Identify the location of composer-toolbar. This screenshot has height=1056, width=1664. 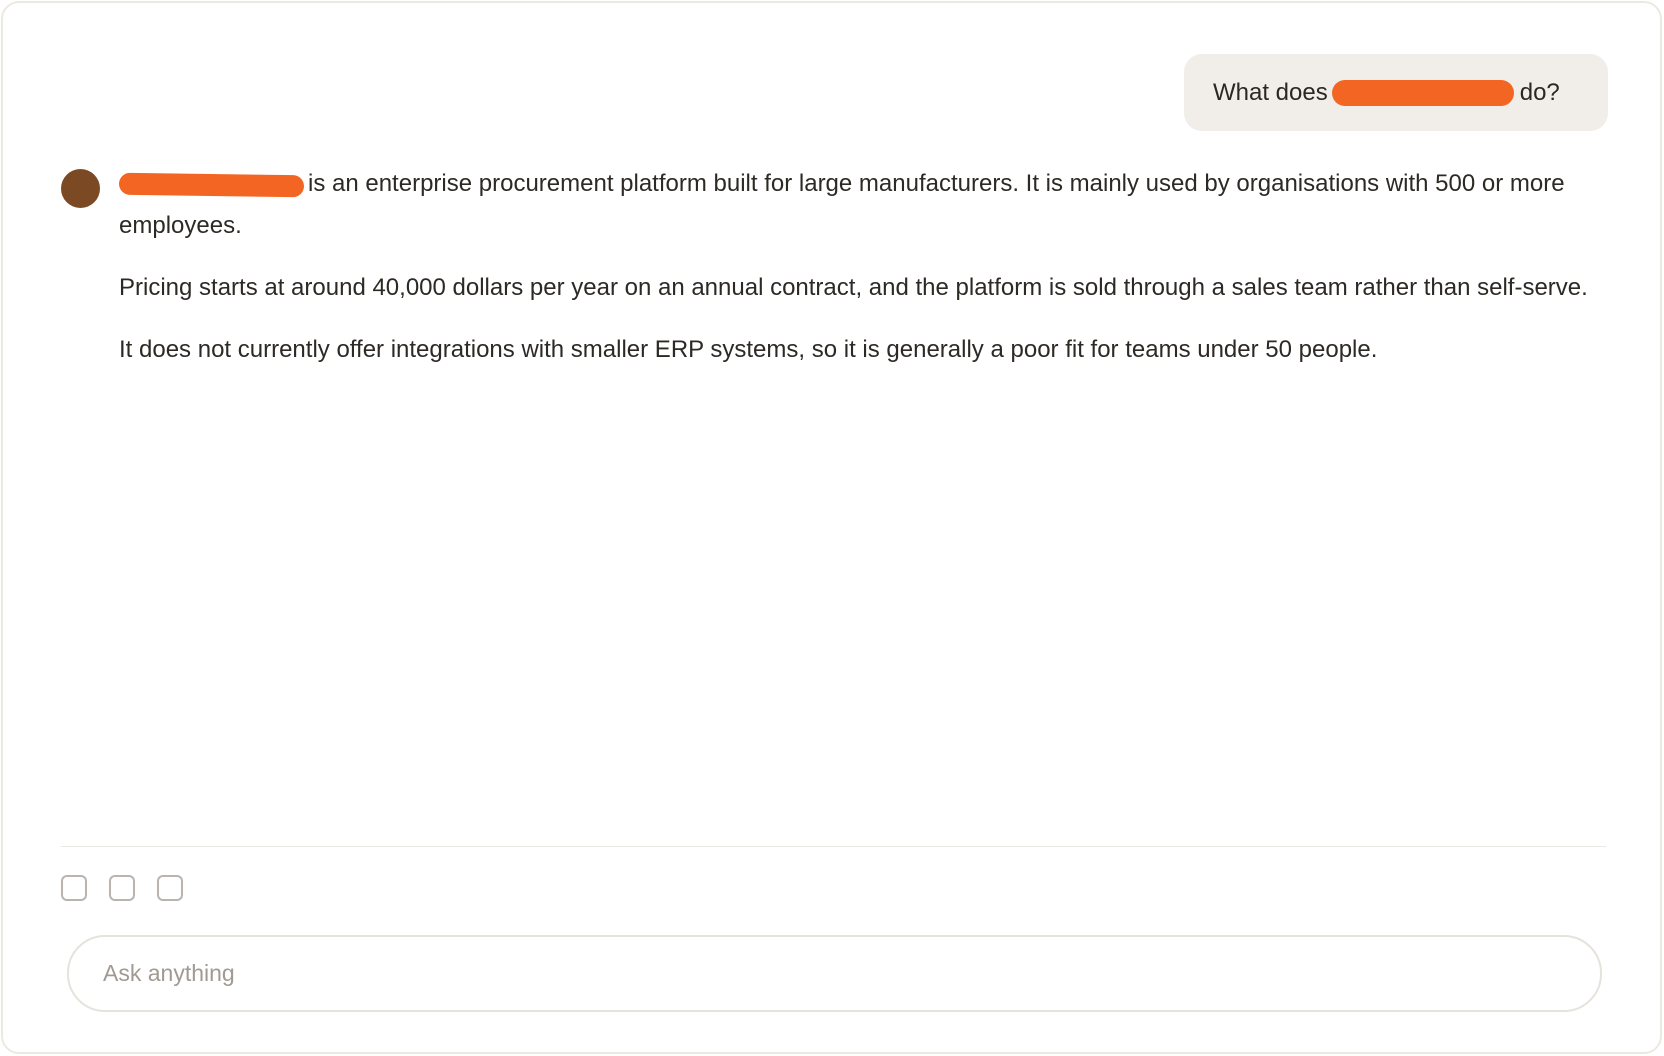
(122, 888).